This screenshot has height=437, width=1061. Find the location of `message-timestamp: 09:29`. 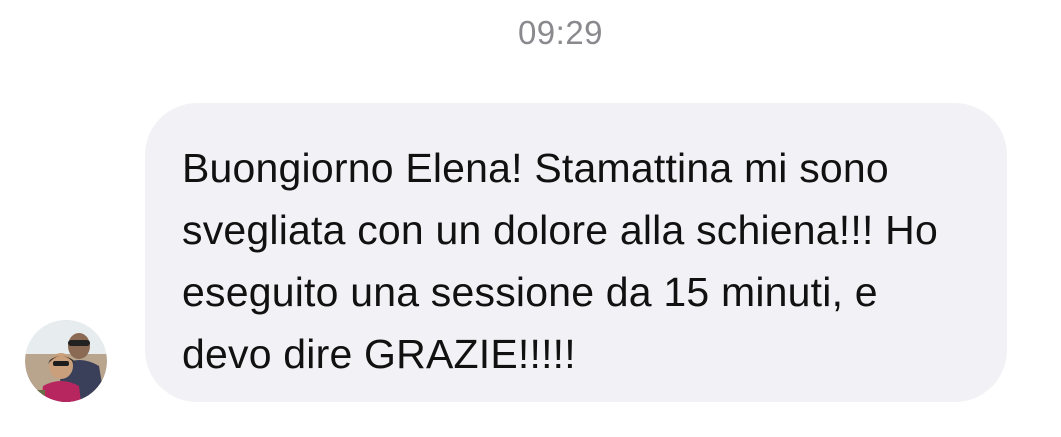

message-timestamp: 09:29 is located at coordinates (560, 32).